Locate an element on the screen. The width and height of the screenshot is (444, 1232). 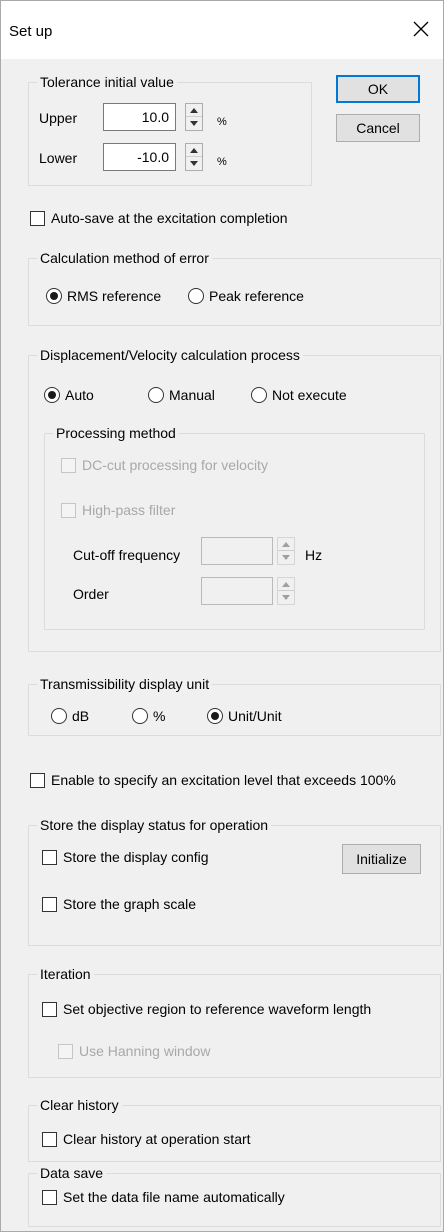
close-button is located at coordinates (421, 31).